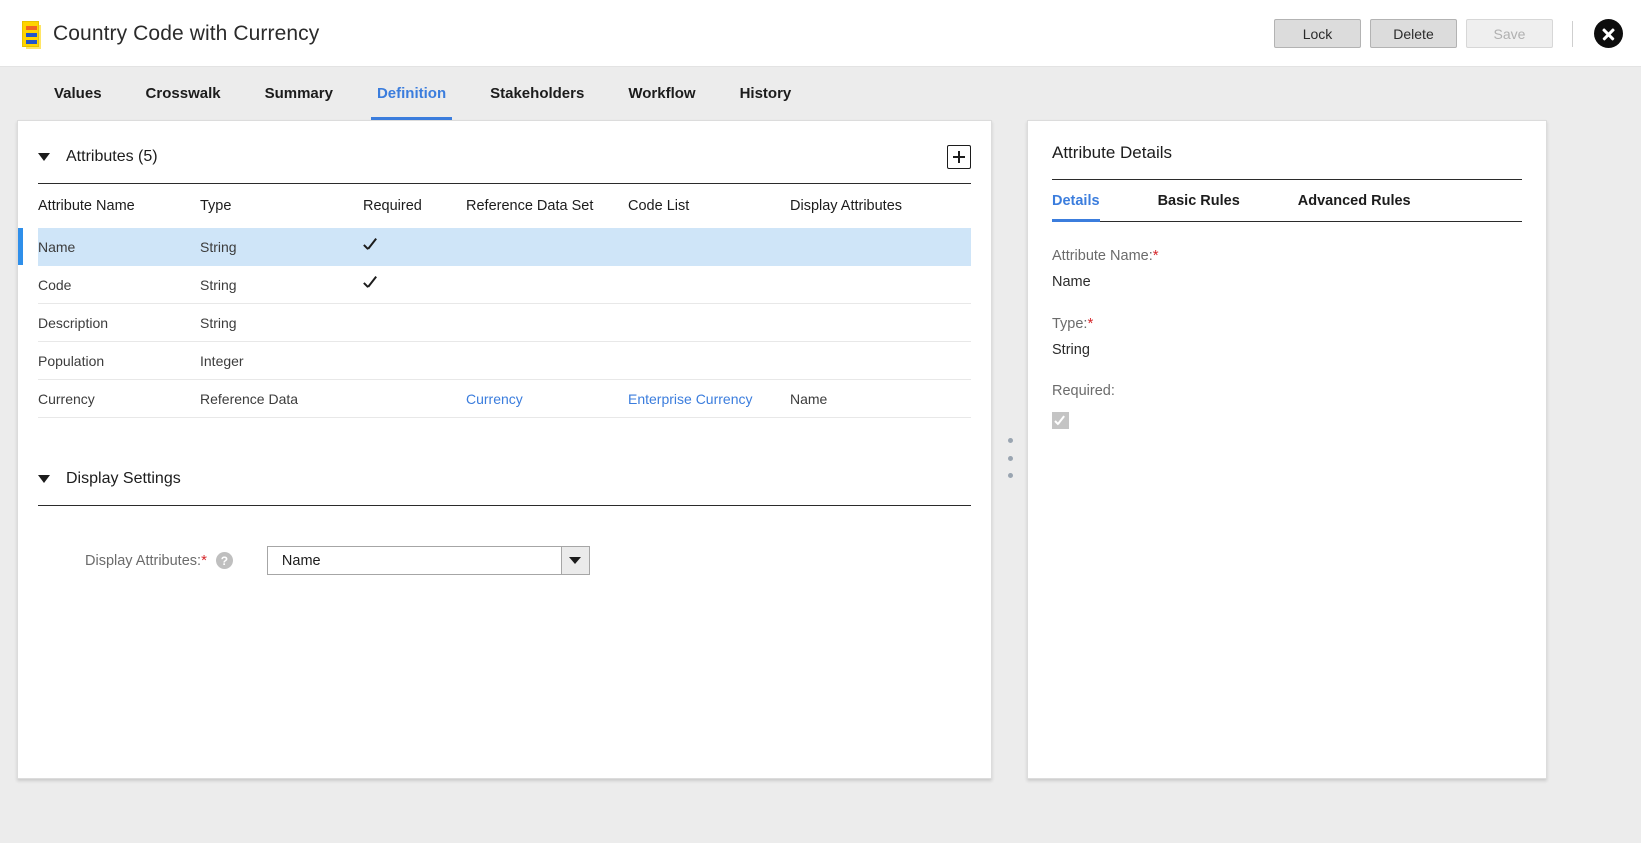 The height and width of the screenshot is (843, 1641). Describe the element at coordinates (1287, 323) in the screenshot. I see `type-label: Type:*` at that location.